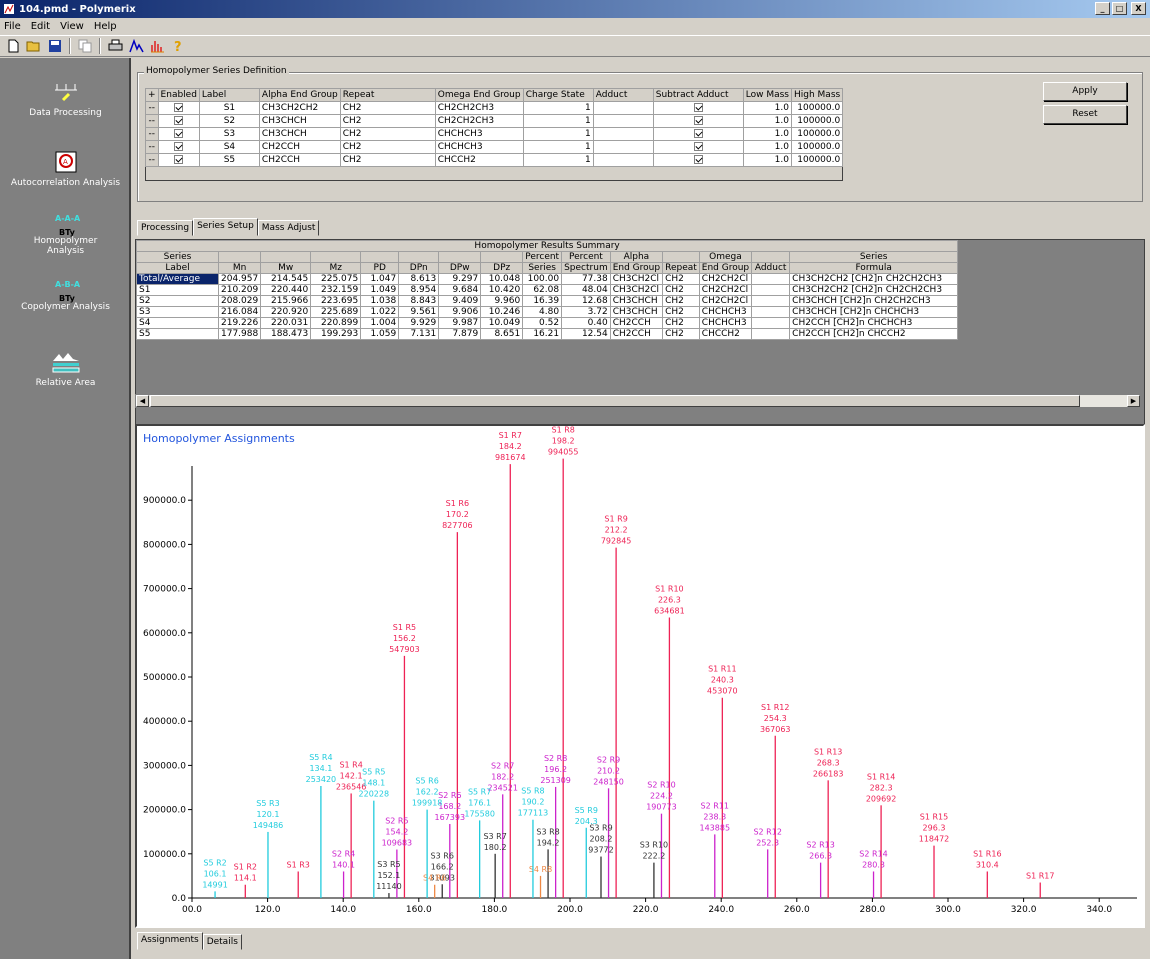 The width and height of the screenshot is (1150, 959). I want to click on cell: 77.38, so click(586, 279).